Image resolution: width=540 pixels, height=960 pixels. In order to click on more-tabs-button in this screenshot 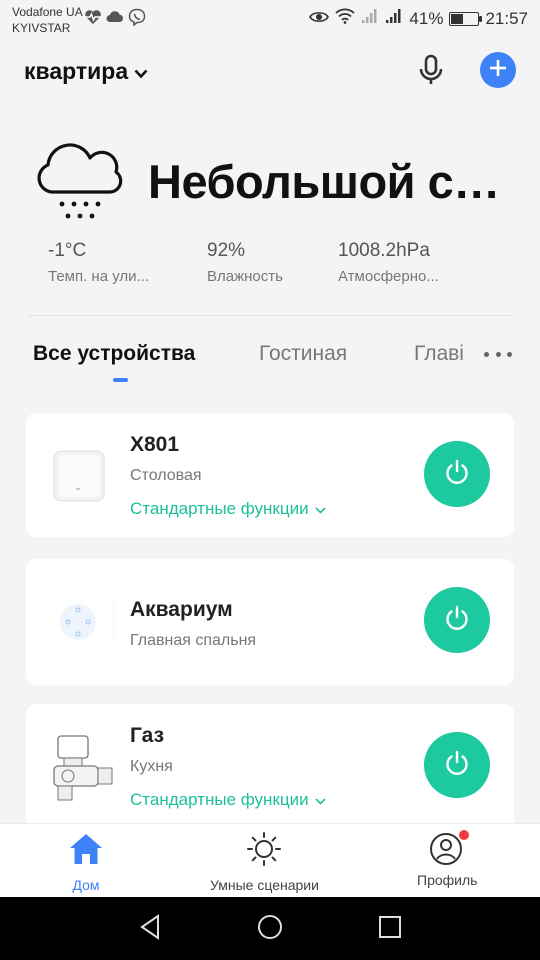, I will do `click(498, 354)`.